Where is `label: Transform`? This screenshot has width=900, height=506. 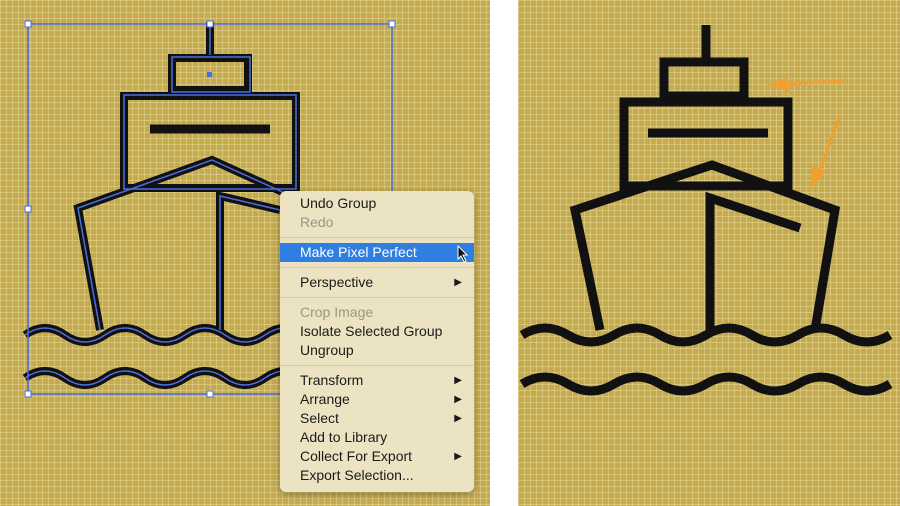
label: Transform is located at coordinates (332, 380).